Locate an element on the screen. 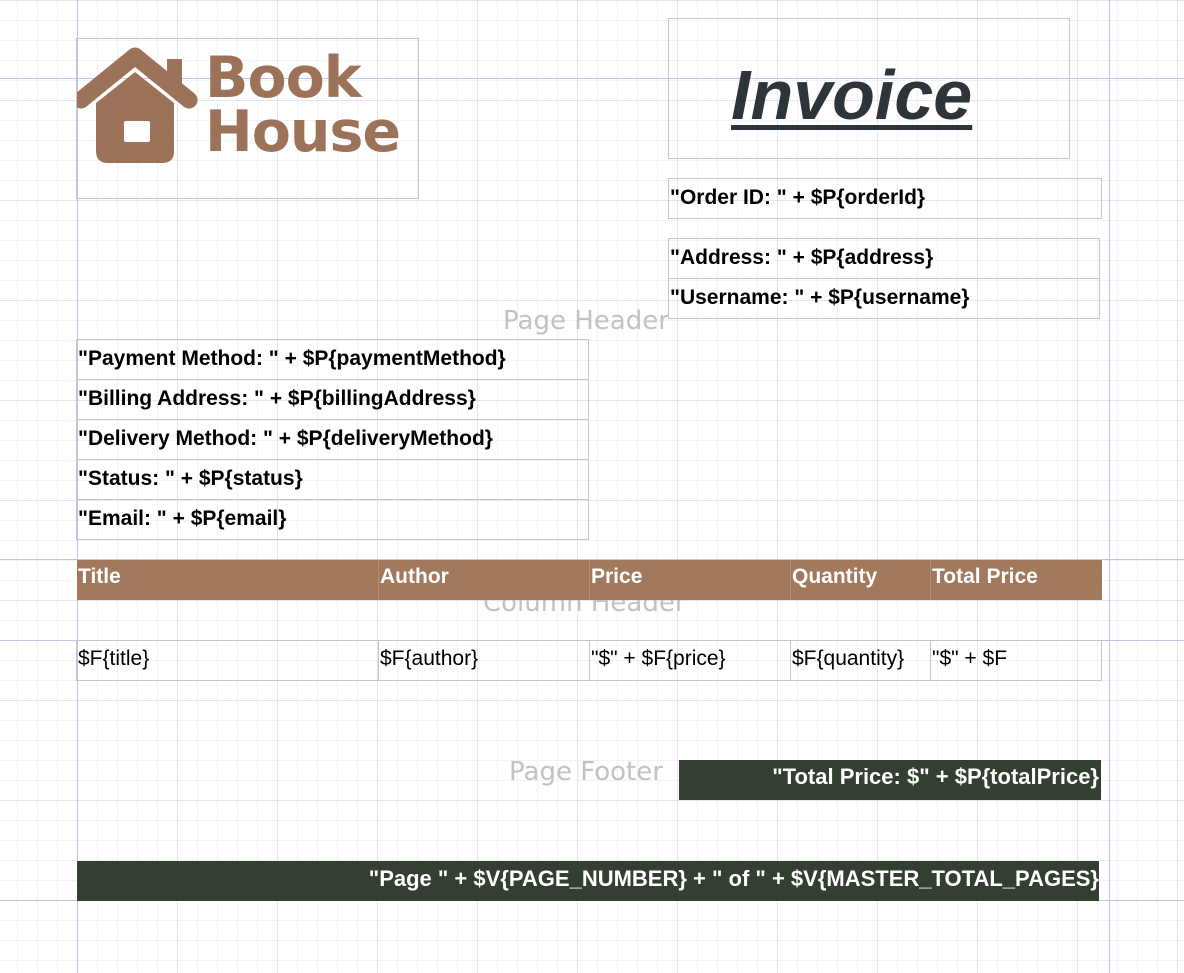 The height and width of the screenshot is (973, 1184). email-field: "Email: " + $P{email} is located at coordinates (332, 519).